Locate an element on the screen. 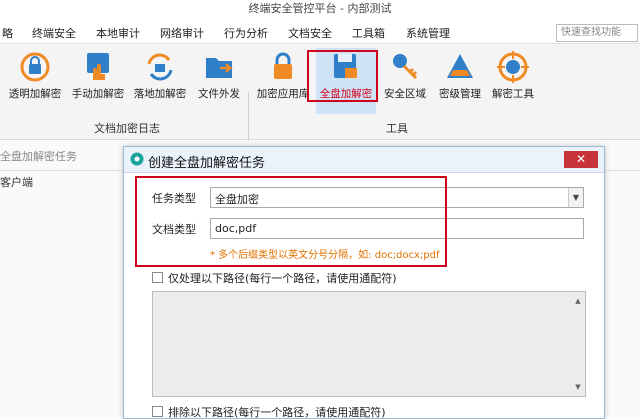 The height and width of the screenshot is (419, 640). button-label: 密级管理 is located at coordinates (460, 94).